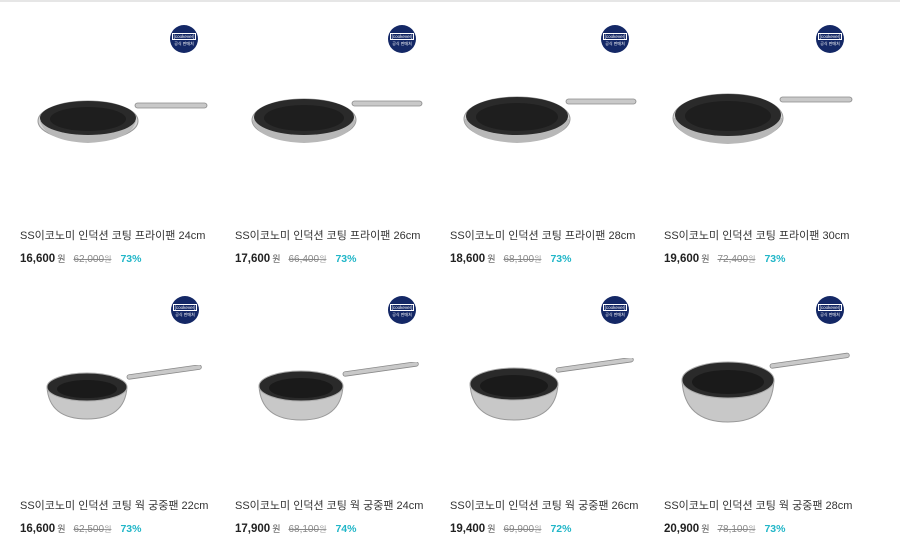 This screenshot has height=556, width=900. Describe the element at coordinates (89, 529) in the screenshot. I see `original-price: 62,500` at that location.